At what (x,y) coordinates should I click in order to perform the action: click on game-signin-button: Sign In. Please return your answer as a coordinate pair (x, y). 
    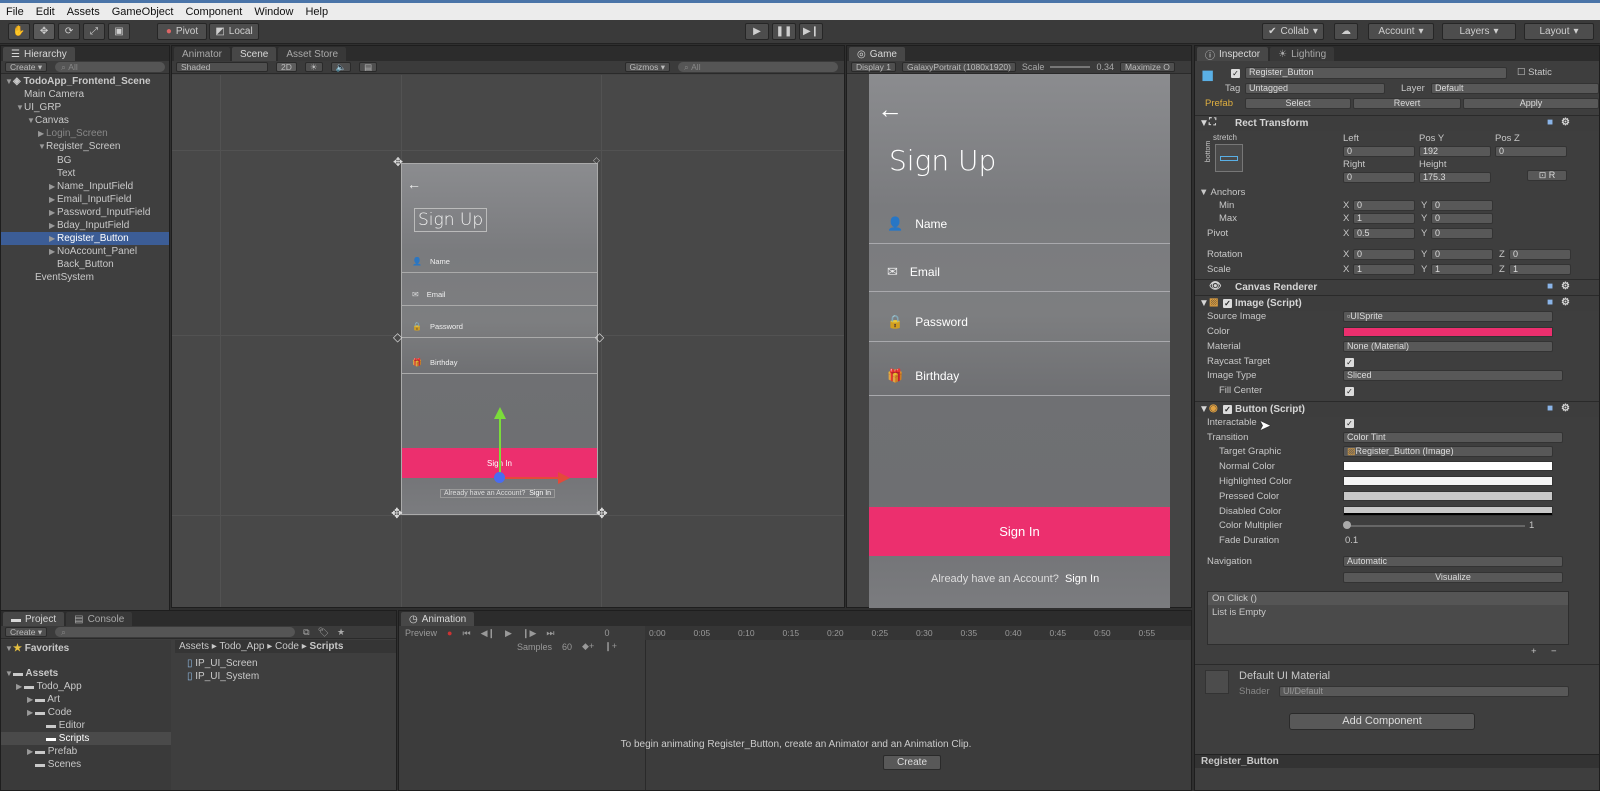
    Looking at the image, I should click on (1019, 531).